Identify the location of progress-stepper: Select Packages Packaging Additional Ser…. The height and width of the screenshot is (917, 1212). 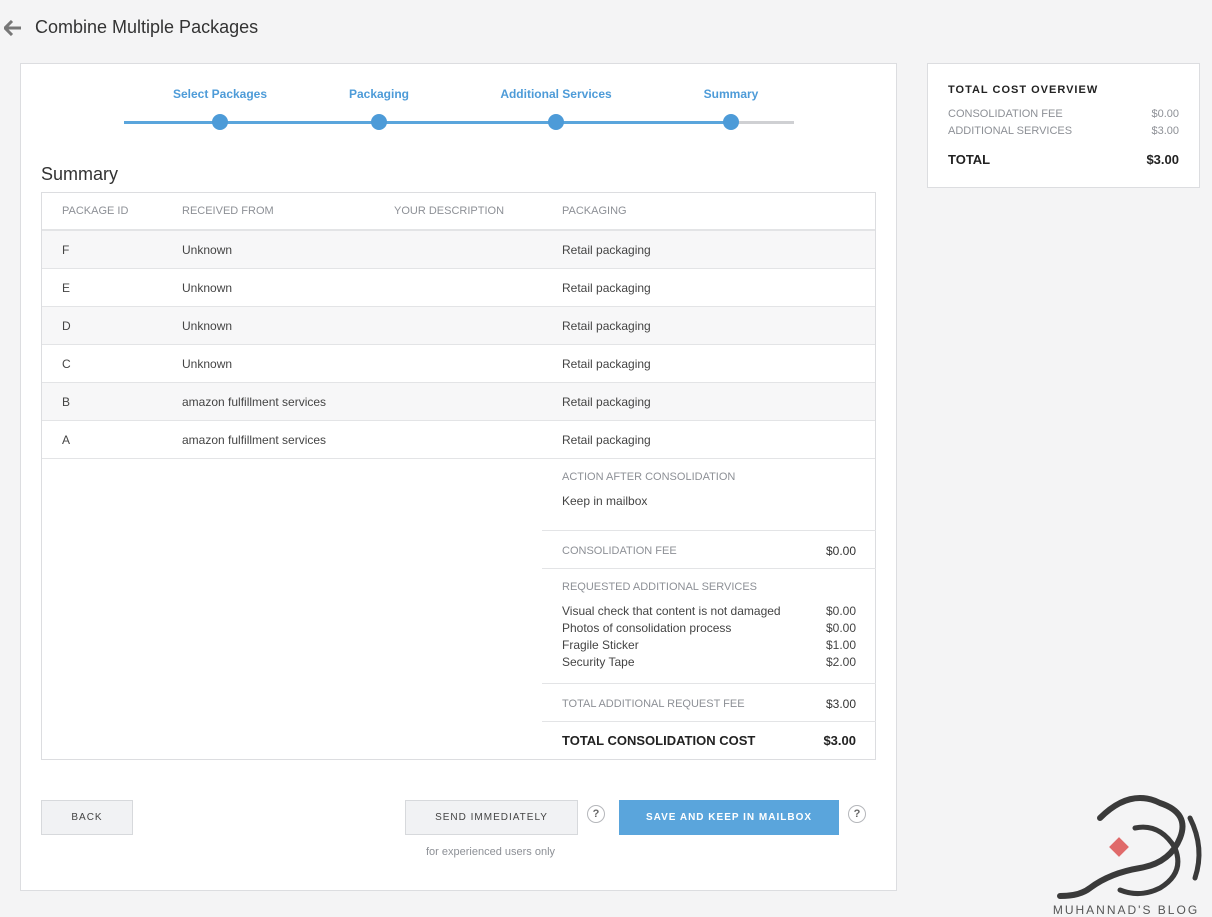
(459, 109).